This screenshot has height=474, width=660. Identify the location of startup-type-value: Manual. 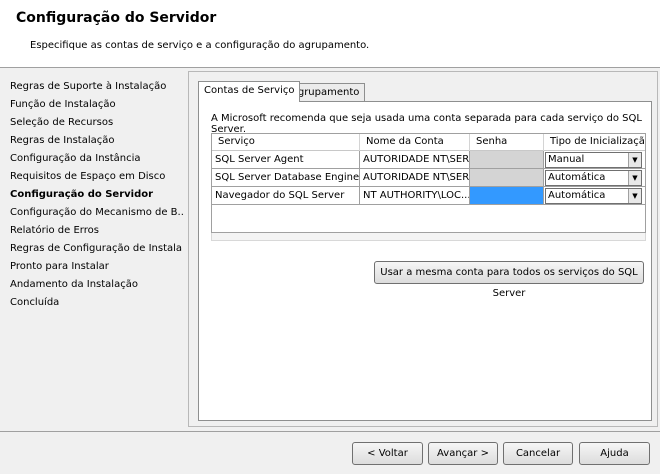
(566, 159).